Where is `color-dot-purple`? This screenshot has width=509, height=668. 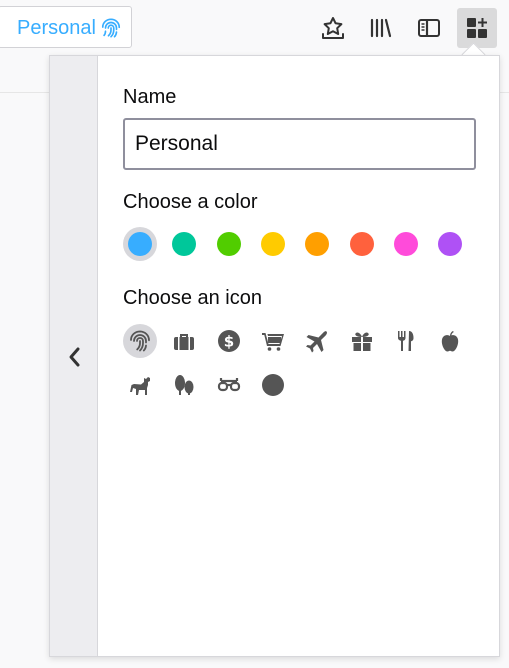
color-dot-purple is located at coordinates (450, 244).